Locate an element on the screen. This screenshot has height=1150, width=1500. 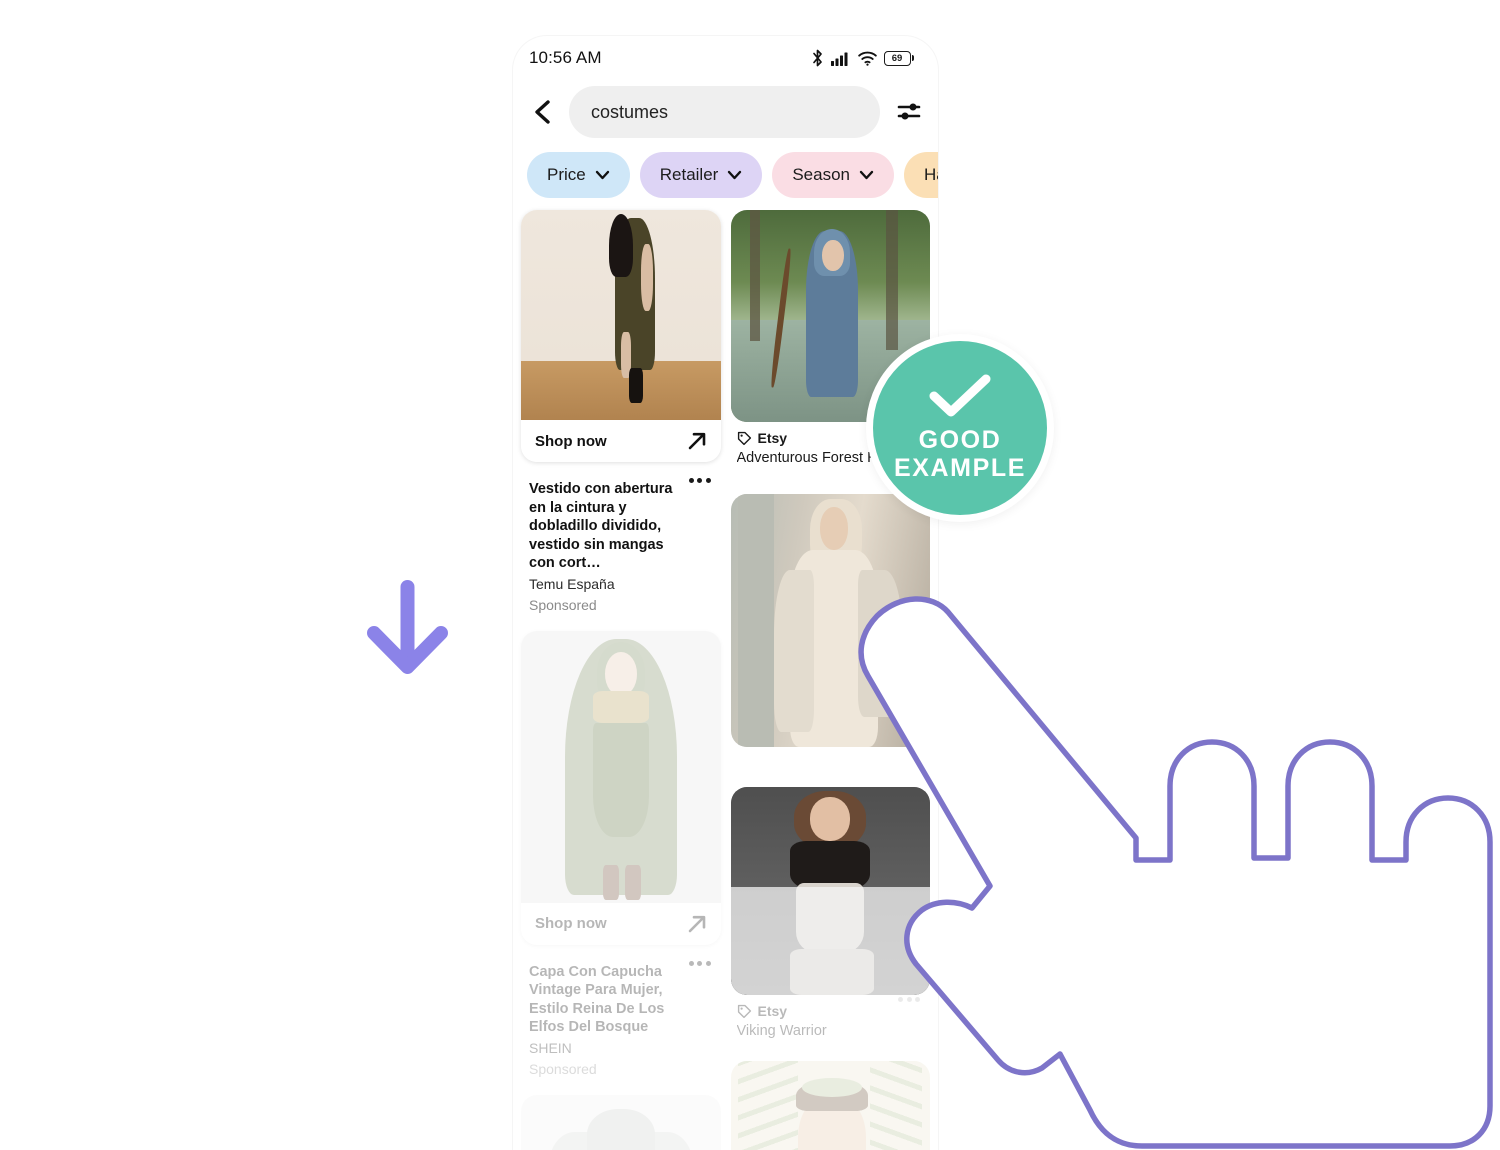
battery-icon: 69 is located at coordinates (898, 58).